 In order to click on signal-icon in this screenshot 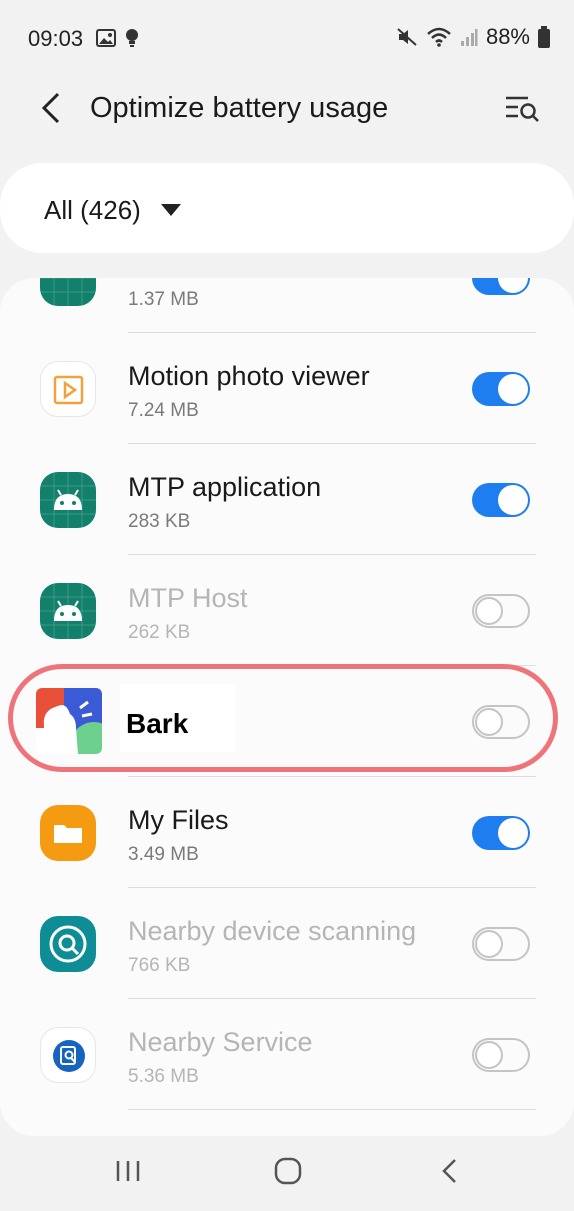, I will do `click(469, 37)`.